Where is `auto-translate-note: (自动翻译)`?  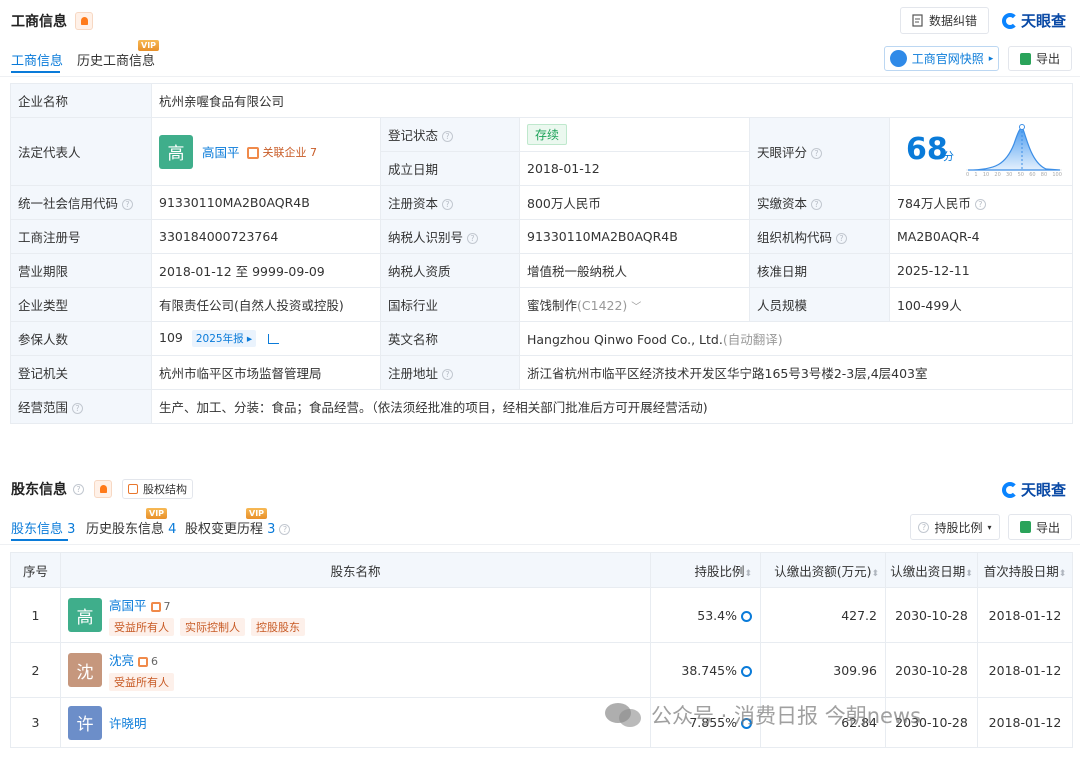 auto-translate-note: (自动翻译) is located at coordinates (752, 339).